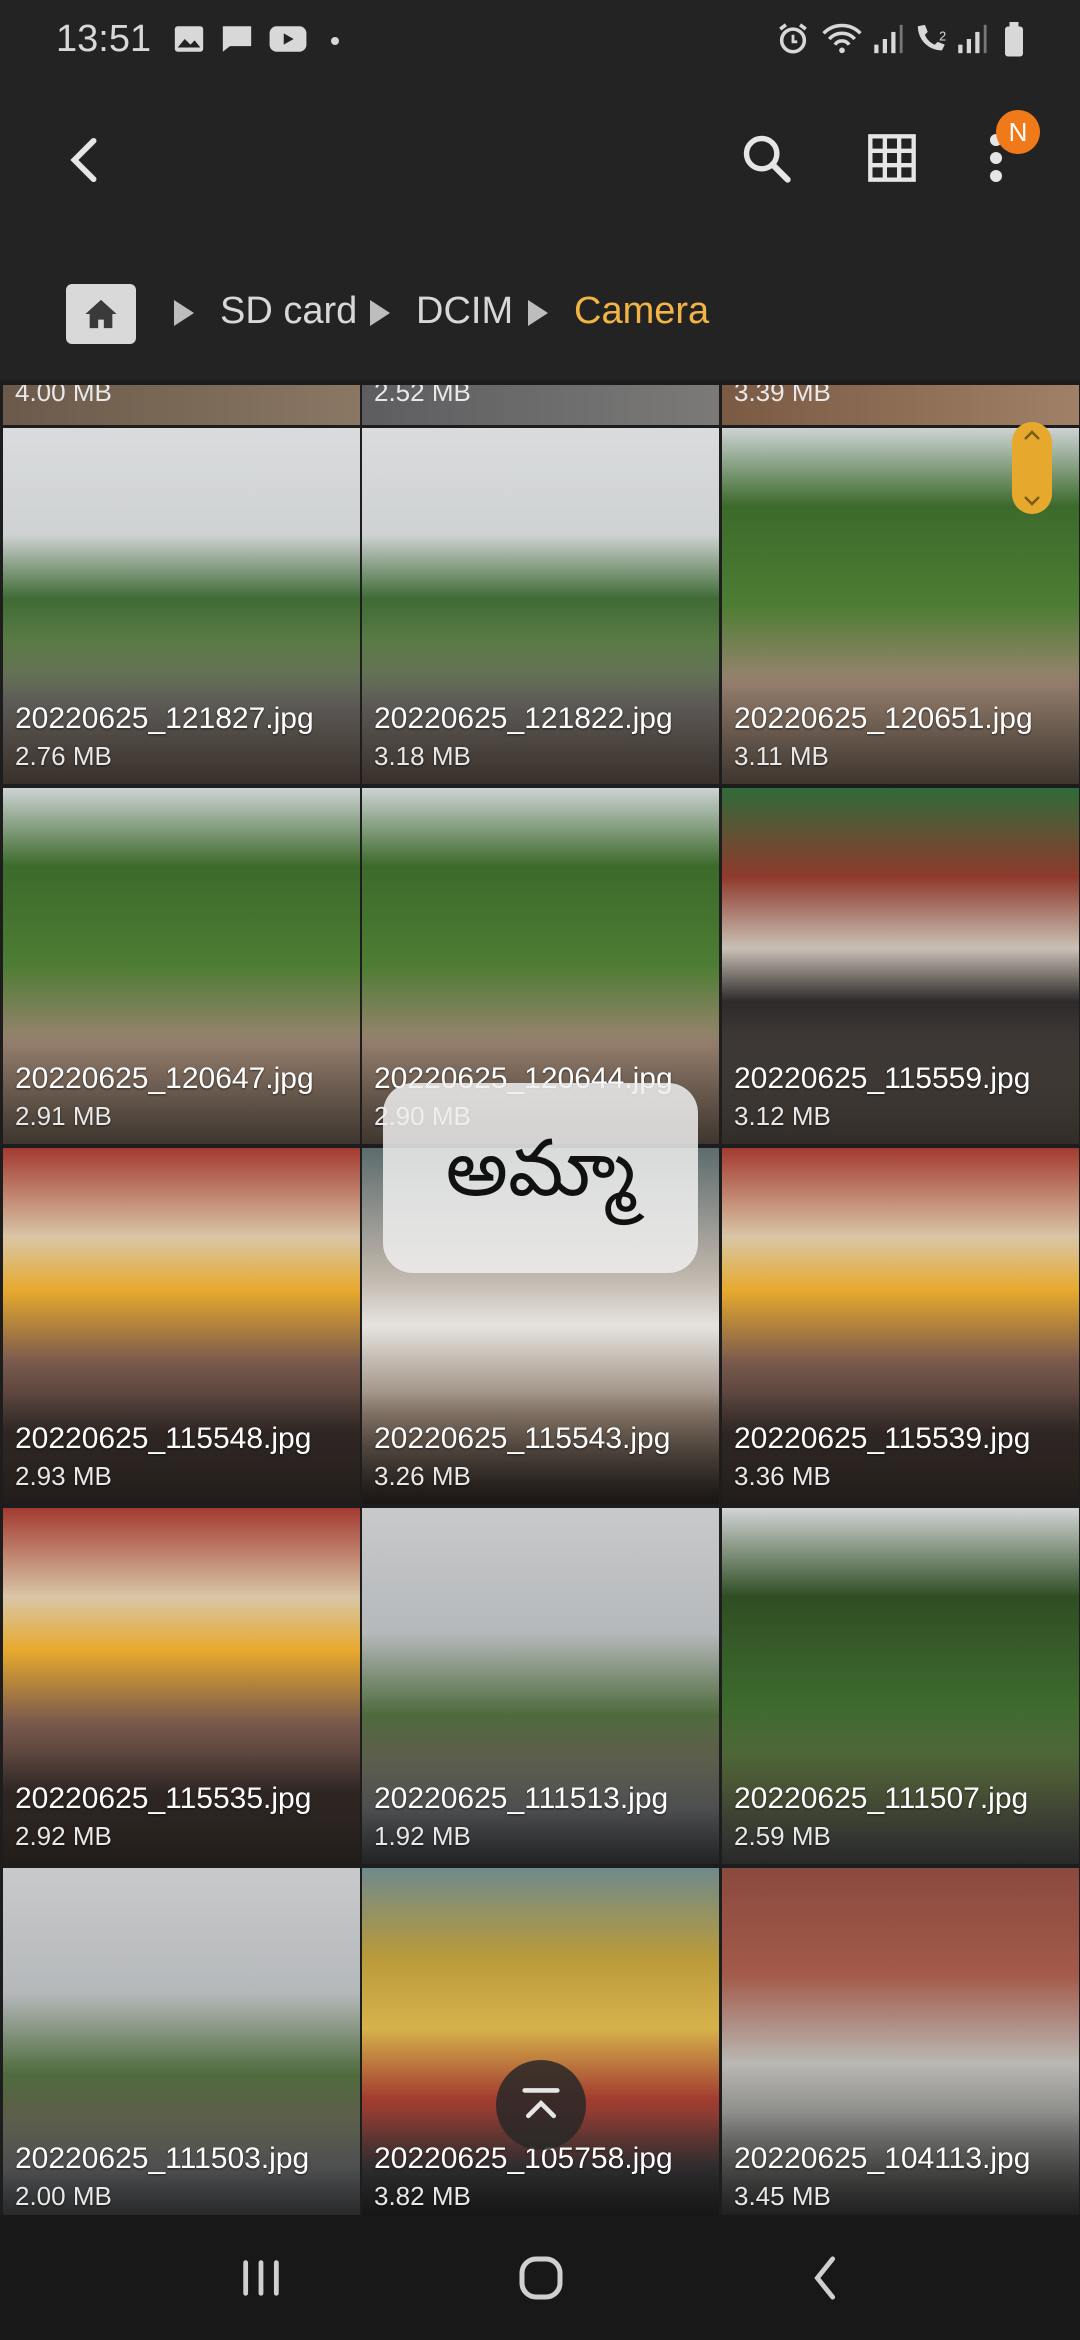 This screenshot has width=1080, height=2340. What do you see at coordinates (101, 314) in the screenshot?
I see `home-icon` at bounding box center [101, 314].